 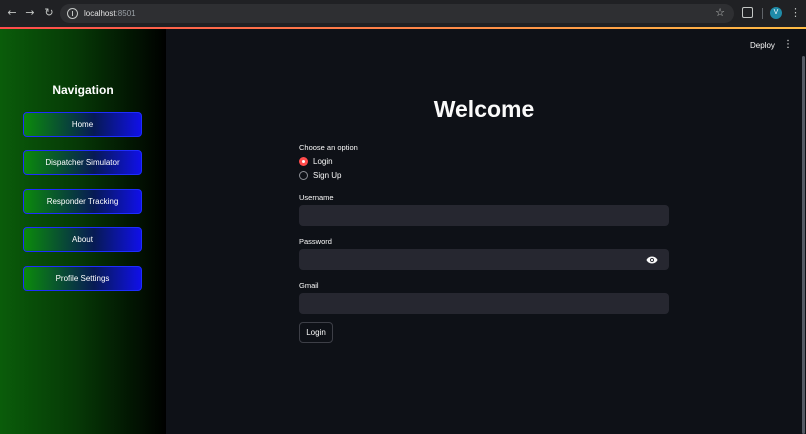 I want to click on radio-label: Sign Up, so click(x=327, y=175).